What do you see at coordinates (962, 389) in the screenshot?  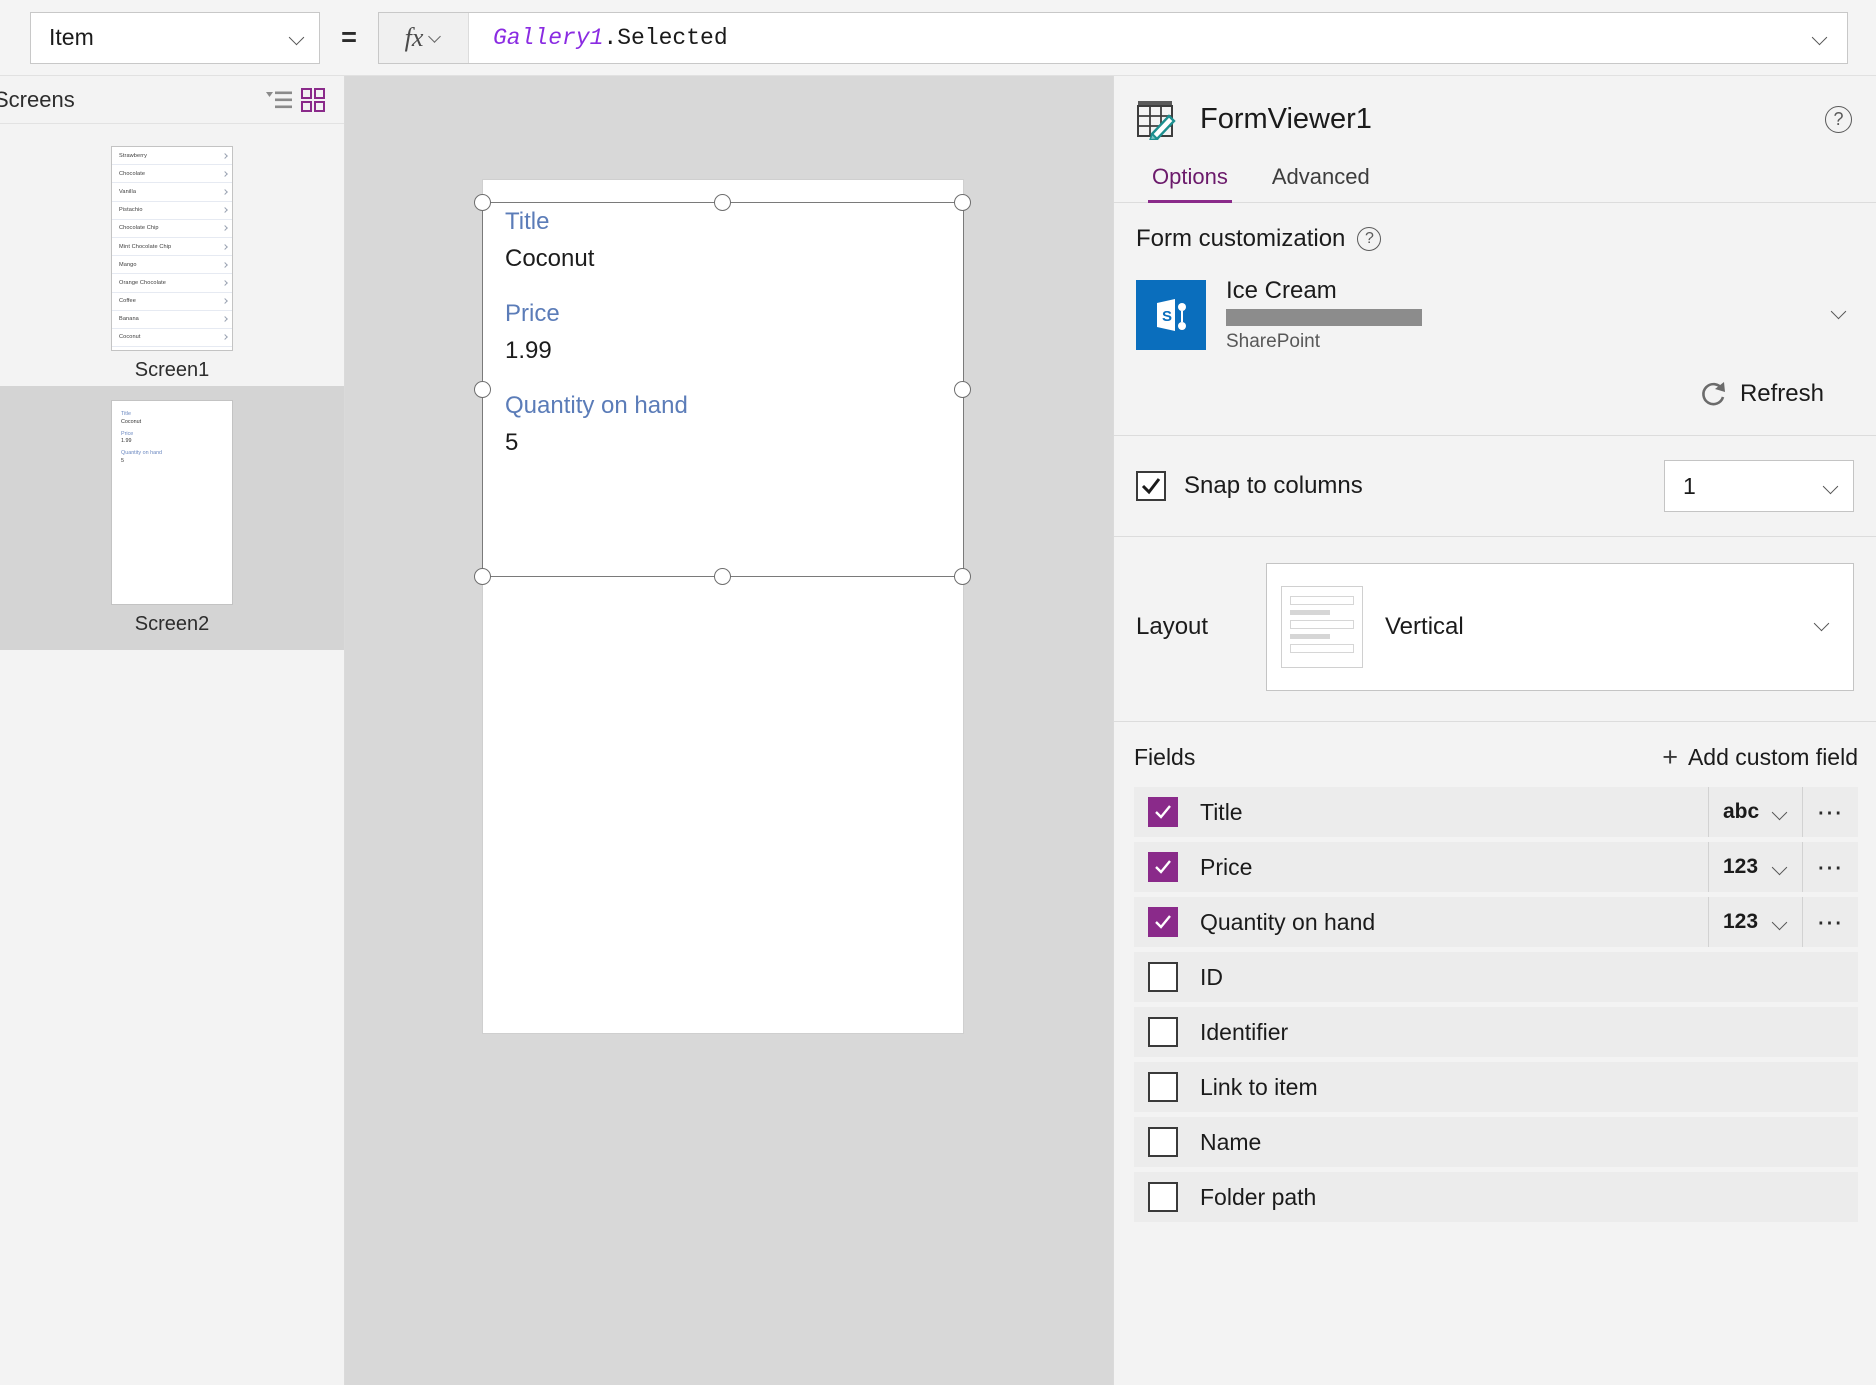 I see `resize-handle-middle-right` at bounding box center [962, 389].